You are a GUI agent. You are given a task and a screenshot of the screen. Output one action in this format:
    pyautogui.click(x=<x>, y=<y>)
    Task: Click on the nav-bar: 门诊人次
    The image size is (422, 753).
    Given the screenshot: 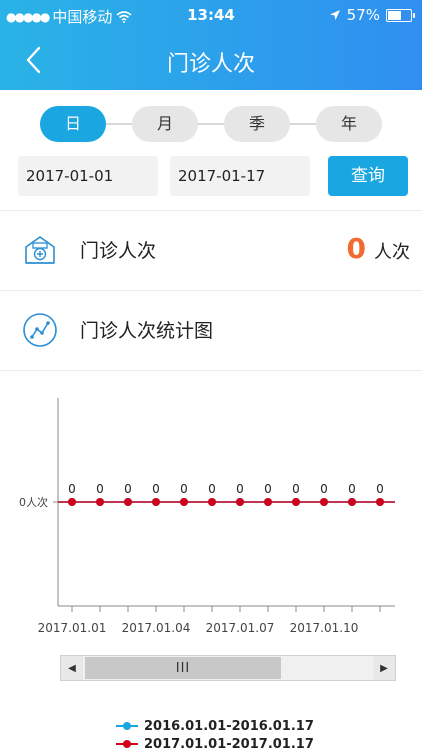 What is the action you would take?
    pyautogui.click(x=211, y=60)
    